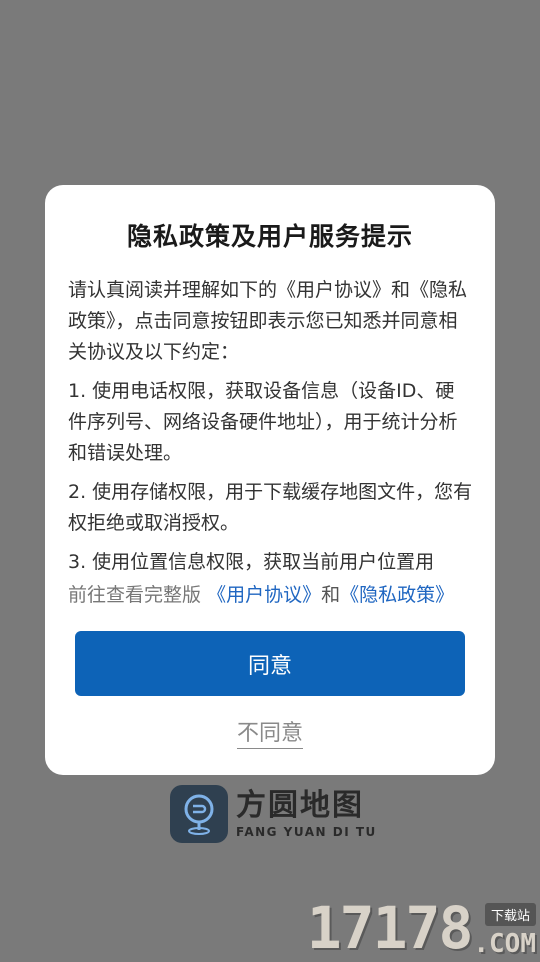 This screenshot has width=540, height=962. I want to click on privacy-policy-link: 《隐私政策》, so click(397, 595).